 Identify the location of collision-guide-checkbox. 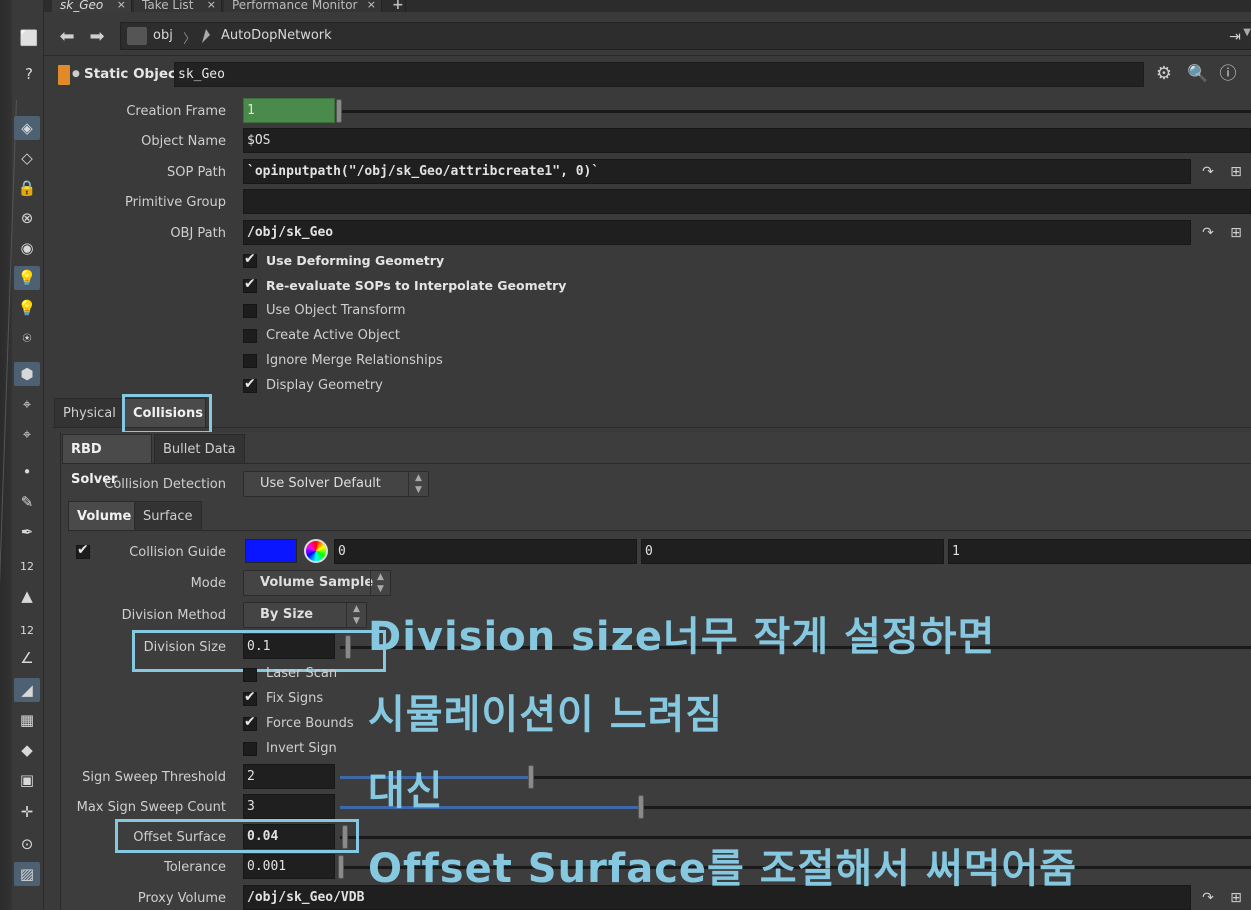
(83, 550).